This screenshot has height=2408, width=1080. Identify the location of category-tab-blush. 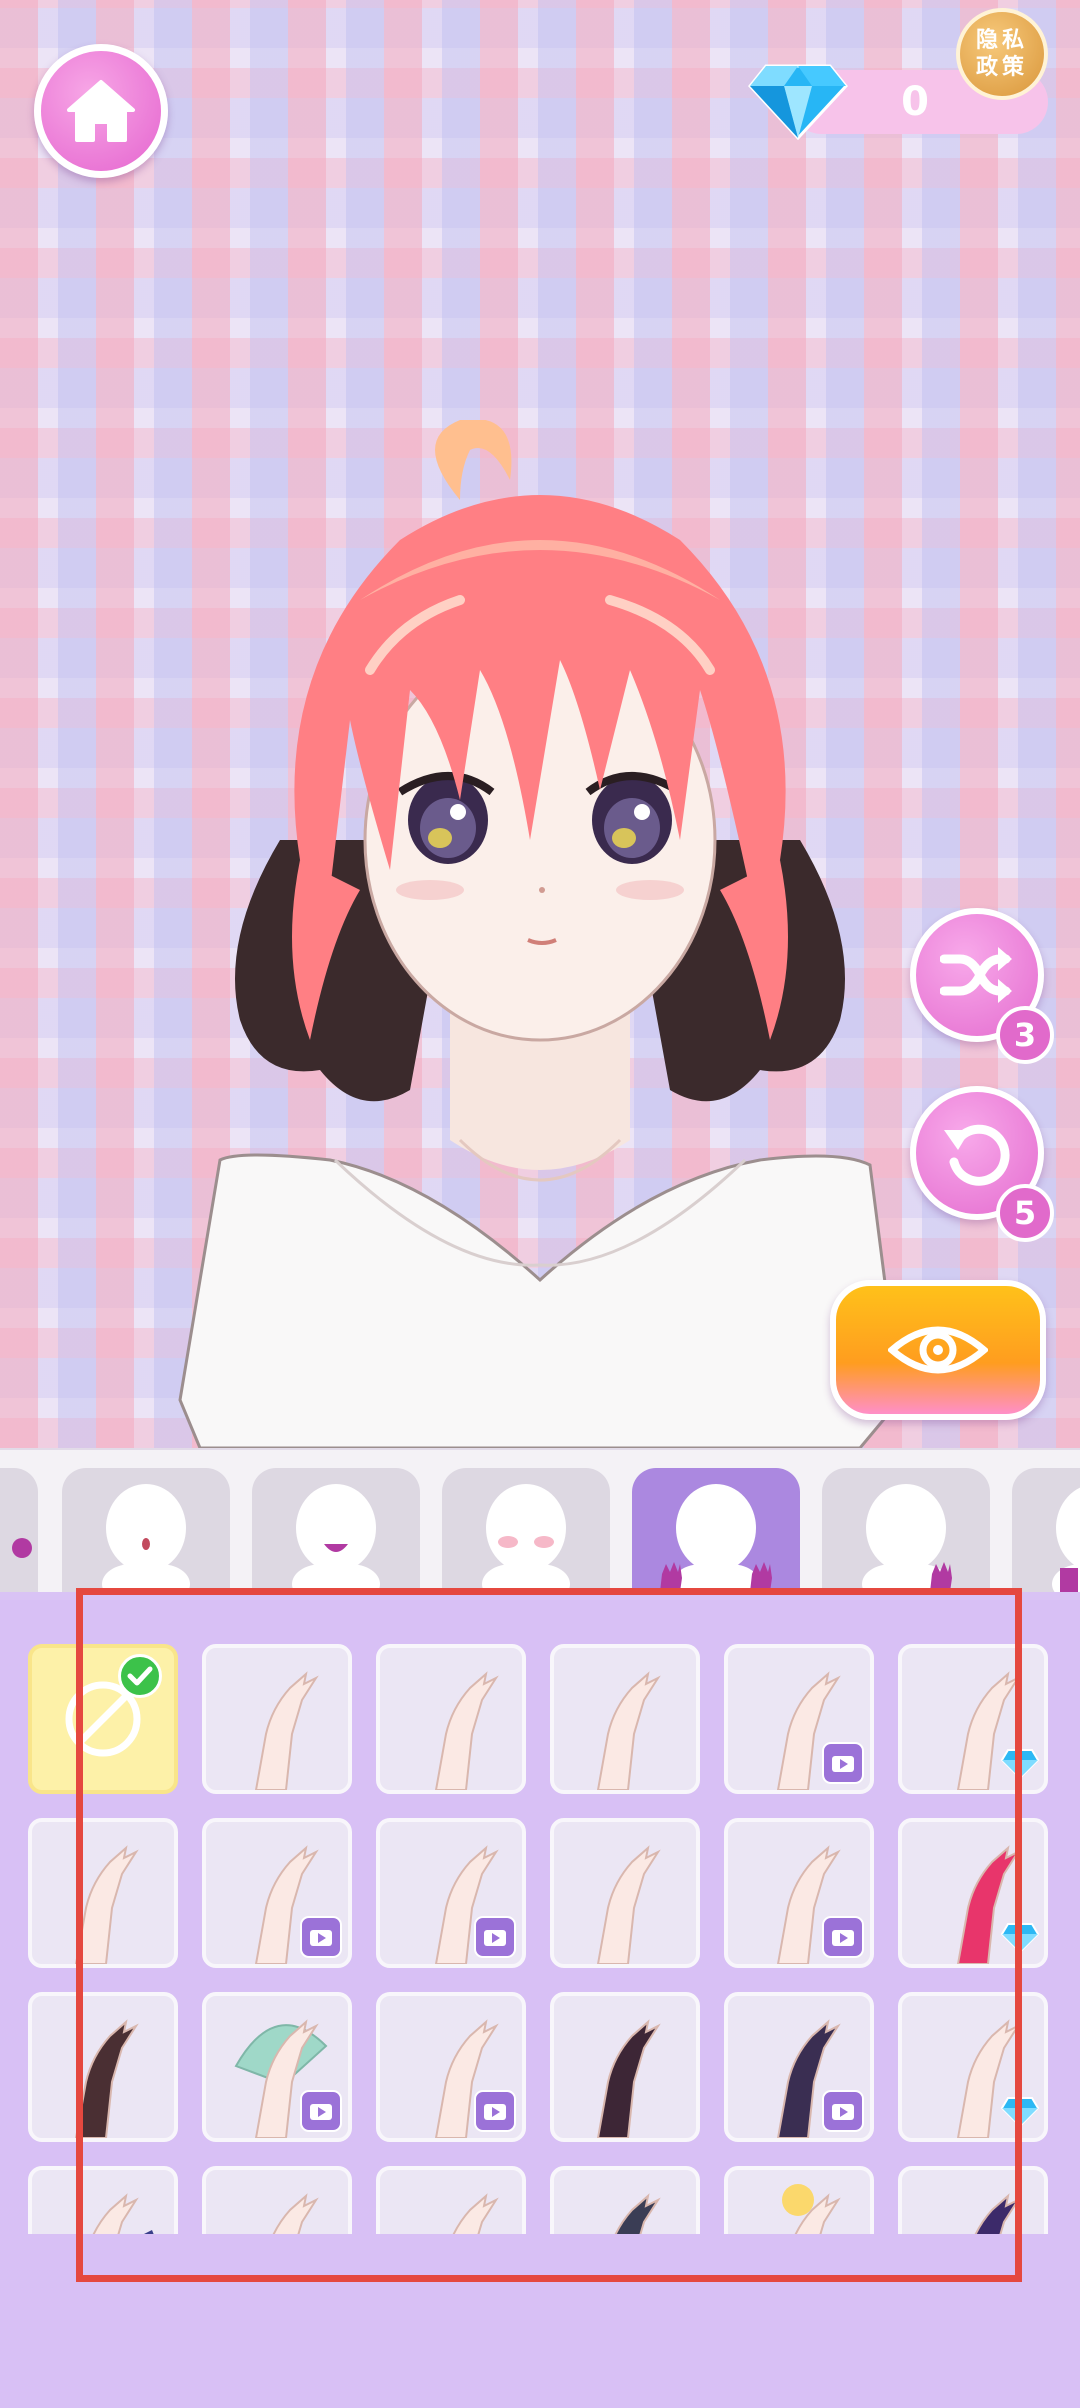
(526, 1530).